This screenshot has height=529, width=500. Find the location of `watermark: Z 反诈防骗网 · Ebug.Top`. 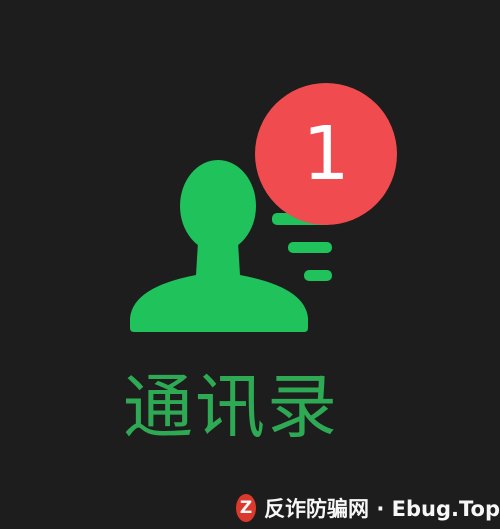

watermark: Z 反诈防骗网 · Ebug.Top is located at coordinates (368, 508).